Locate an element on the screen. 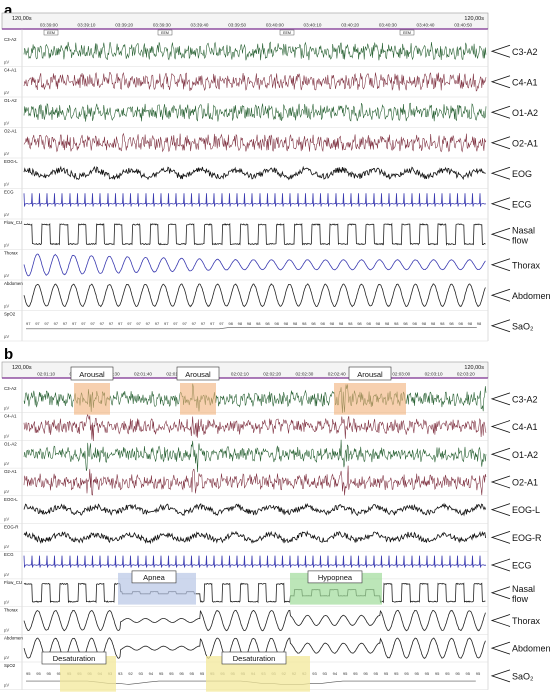 Image resolution: width=553 pixels, height=696 pixels. b-sao2-value: 94 is located at coordinates (151, 673).